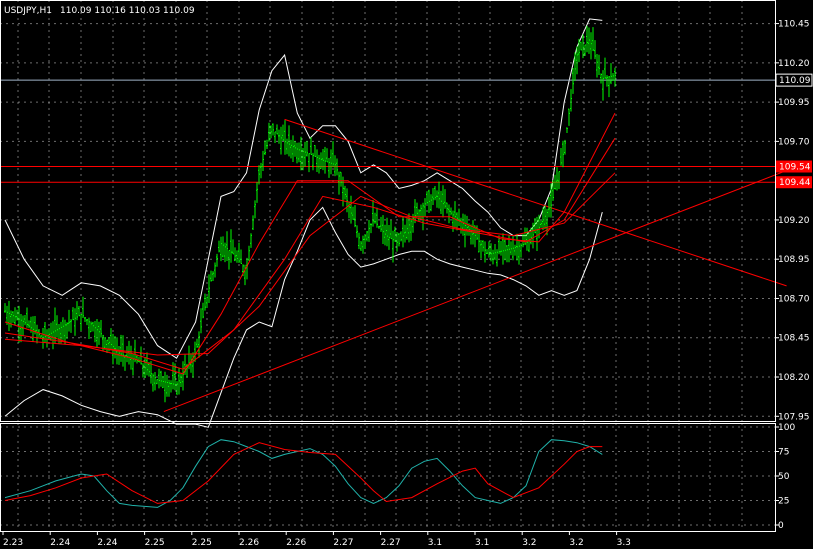 The image size is (813, 549). What do you see at coordinates (783, 502) in the screenshot?
I see `oscillator-tick-label: 25` at bounding box center [783, 502].